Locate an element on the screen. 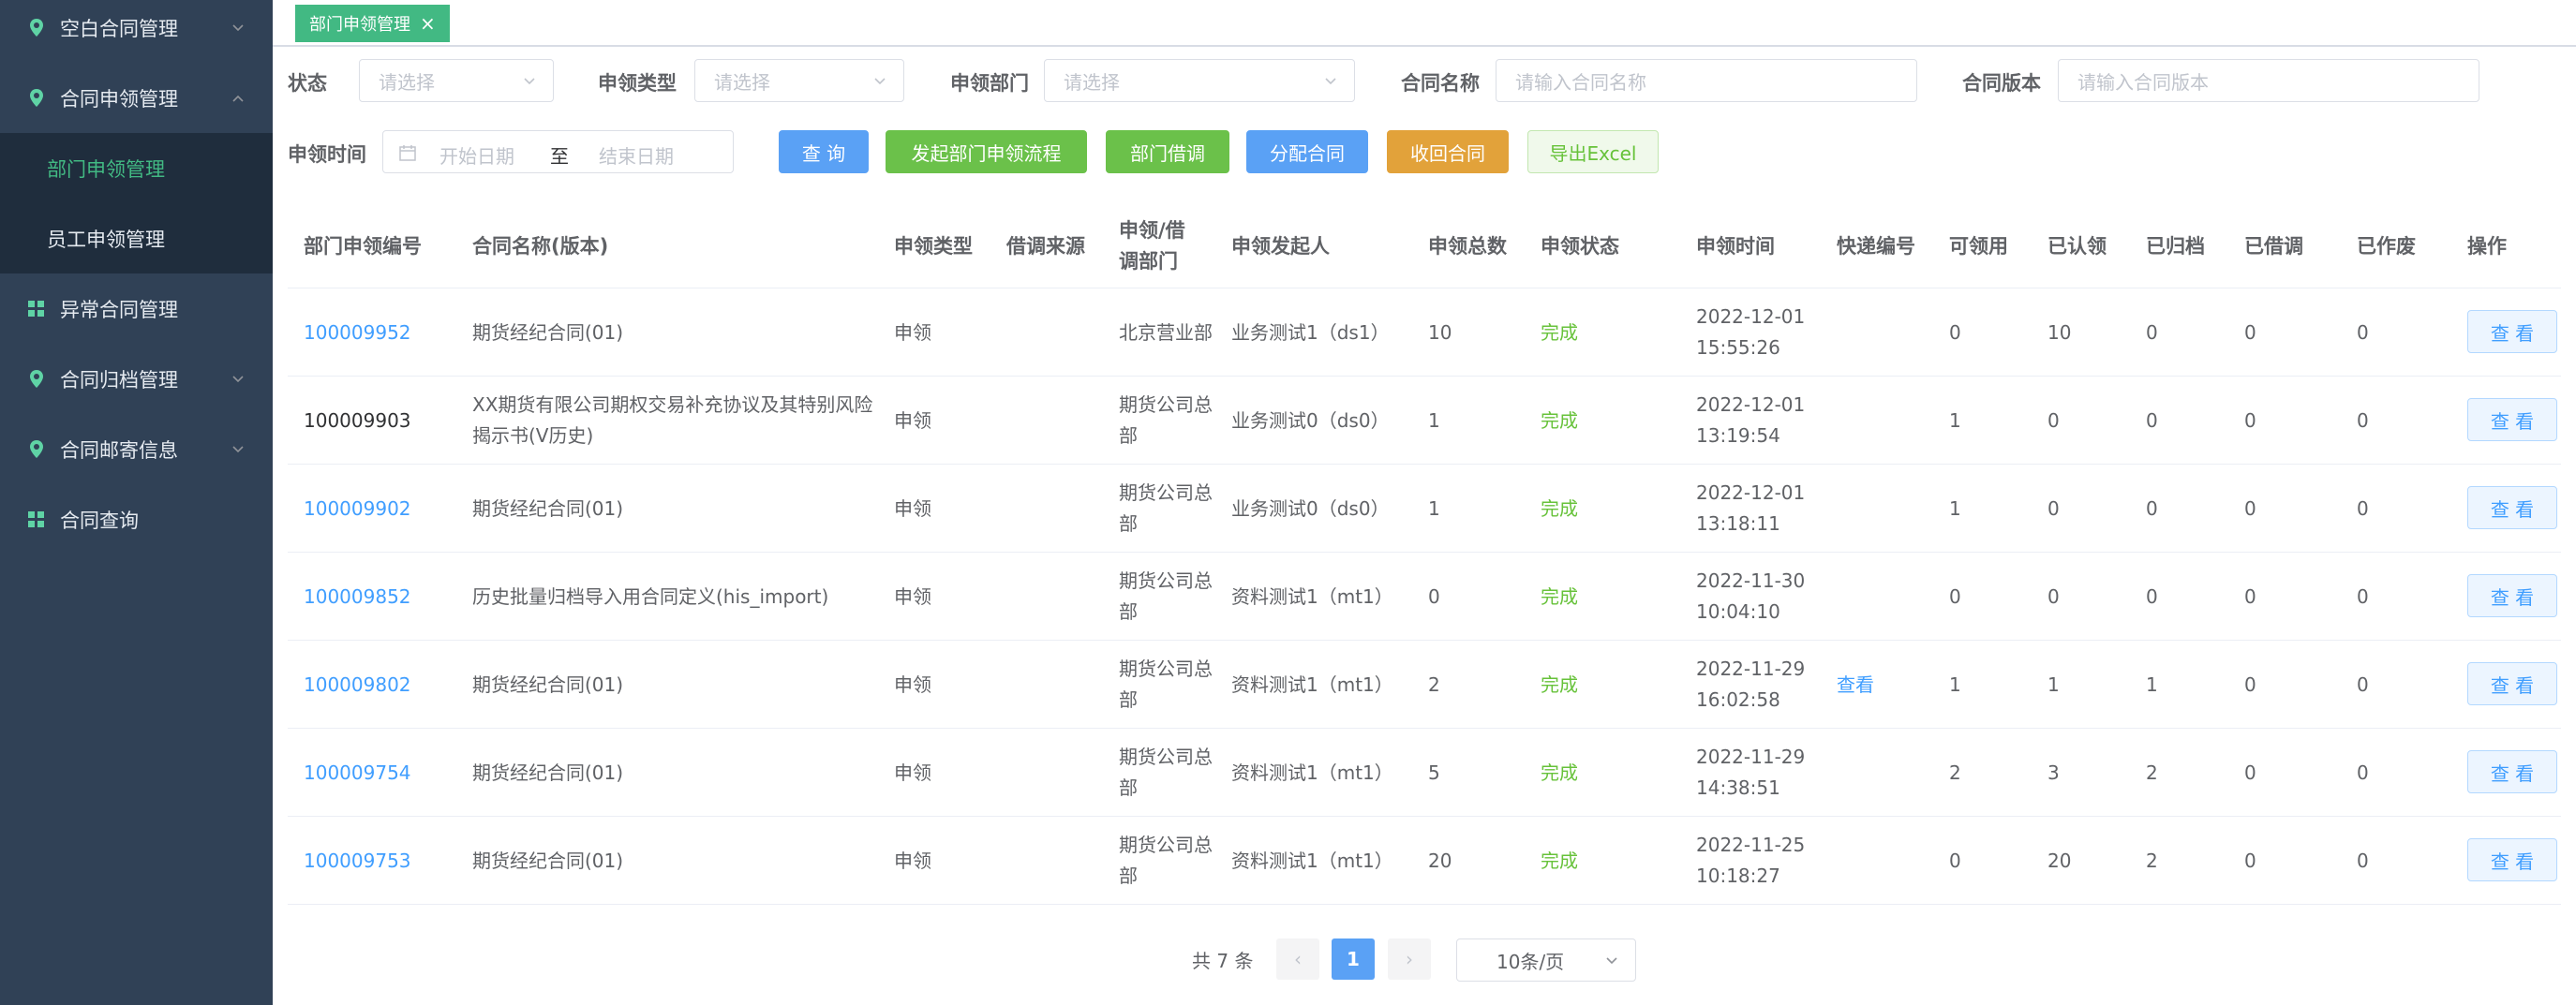 This screenshot has height=1005, width=2576. cell-initiator: 资料测试1（mt1） is located at coordinates (1312, 860).